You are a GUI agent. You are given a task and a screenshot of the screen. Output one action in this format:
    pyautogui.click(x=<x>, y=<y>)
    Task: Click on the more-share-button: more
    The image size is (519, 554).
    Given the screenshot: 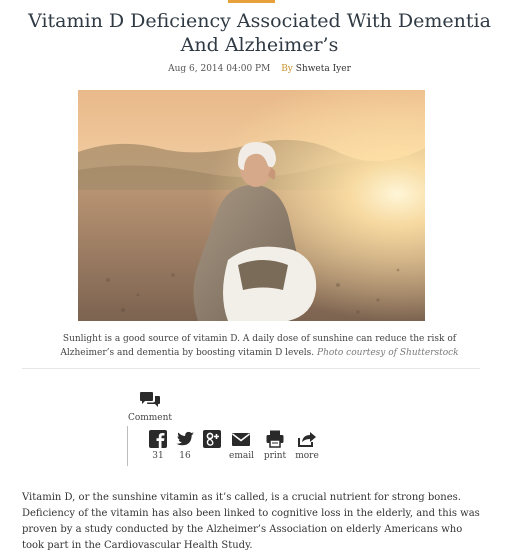 What is the action you would take?
    pyautogui.click(x=307, y=445)
    